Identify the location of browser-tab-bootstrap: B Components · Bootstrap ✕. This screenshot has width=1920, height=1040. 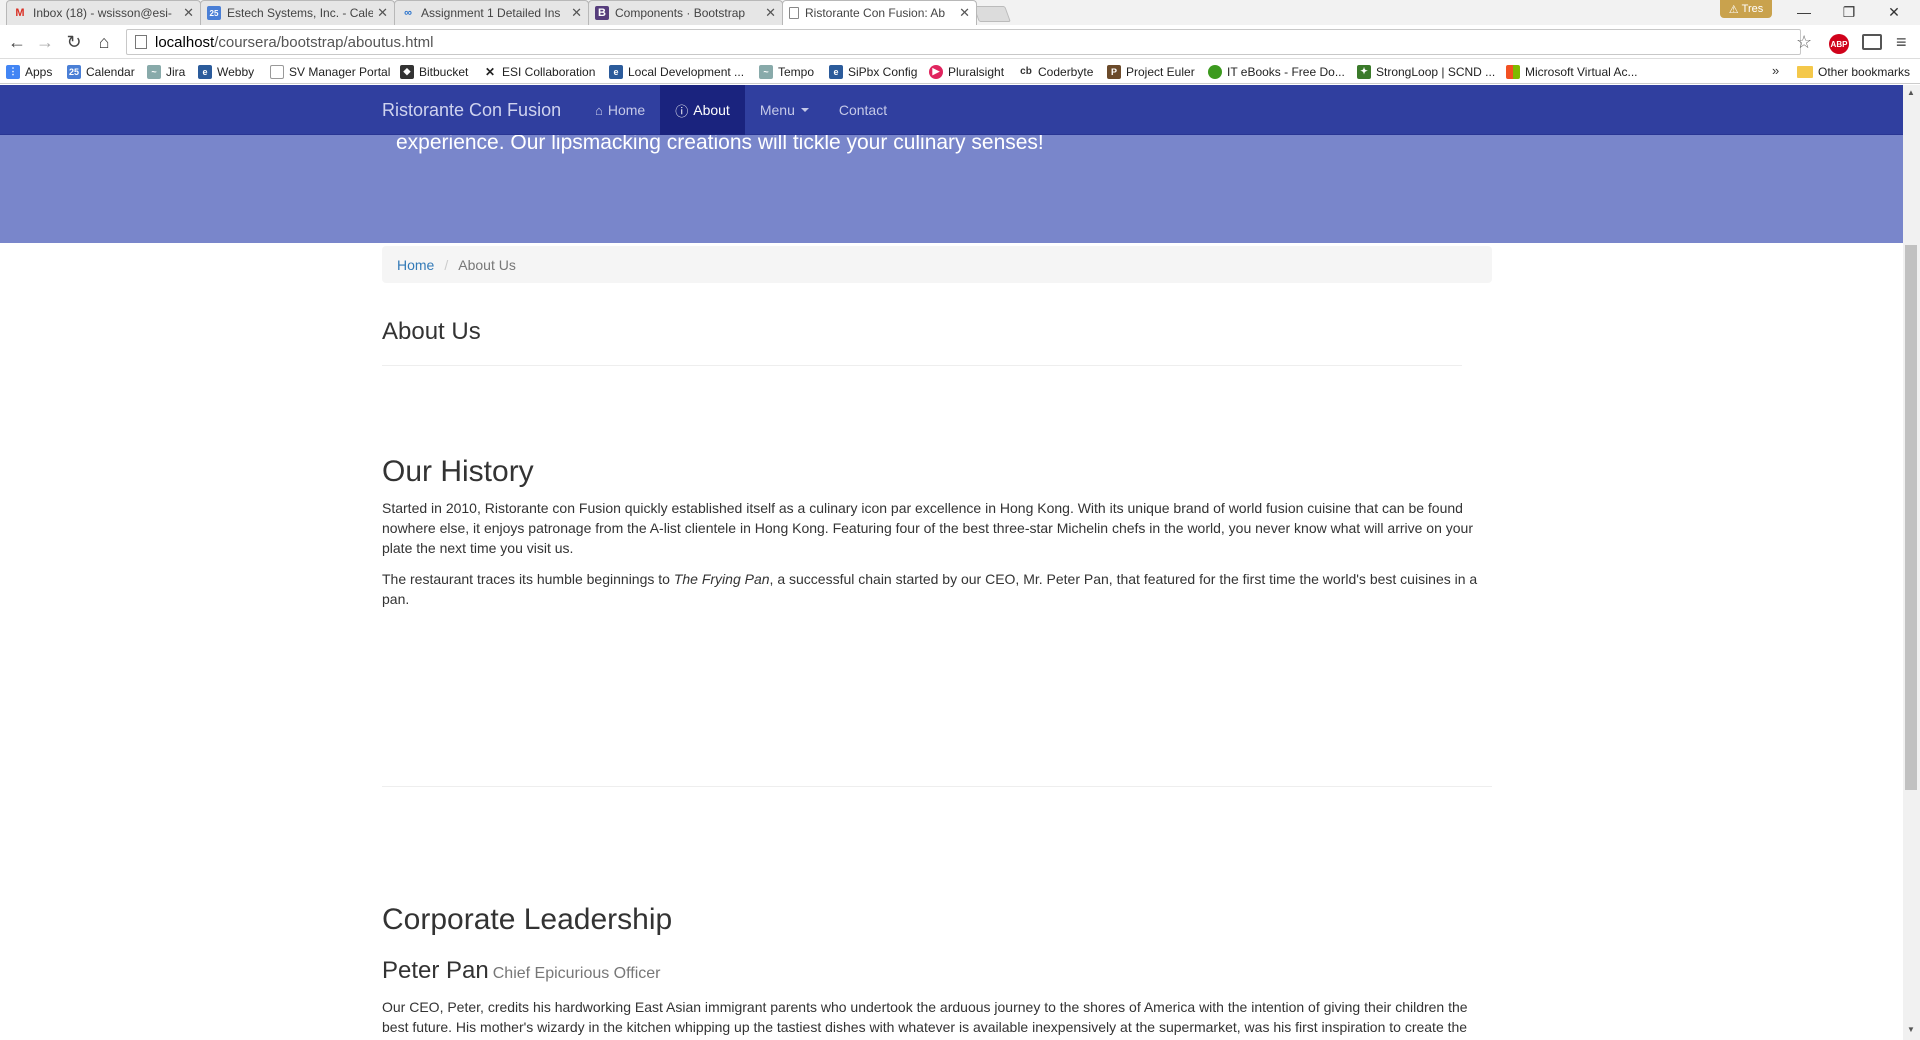
(685, 12).